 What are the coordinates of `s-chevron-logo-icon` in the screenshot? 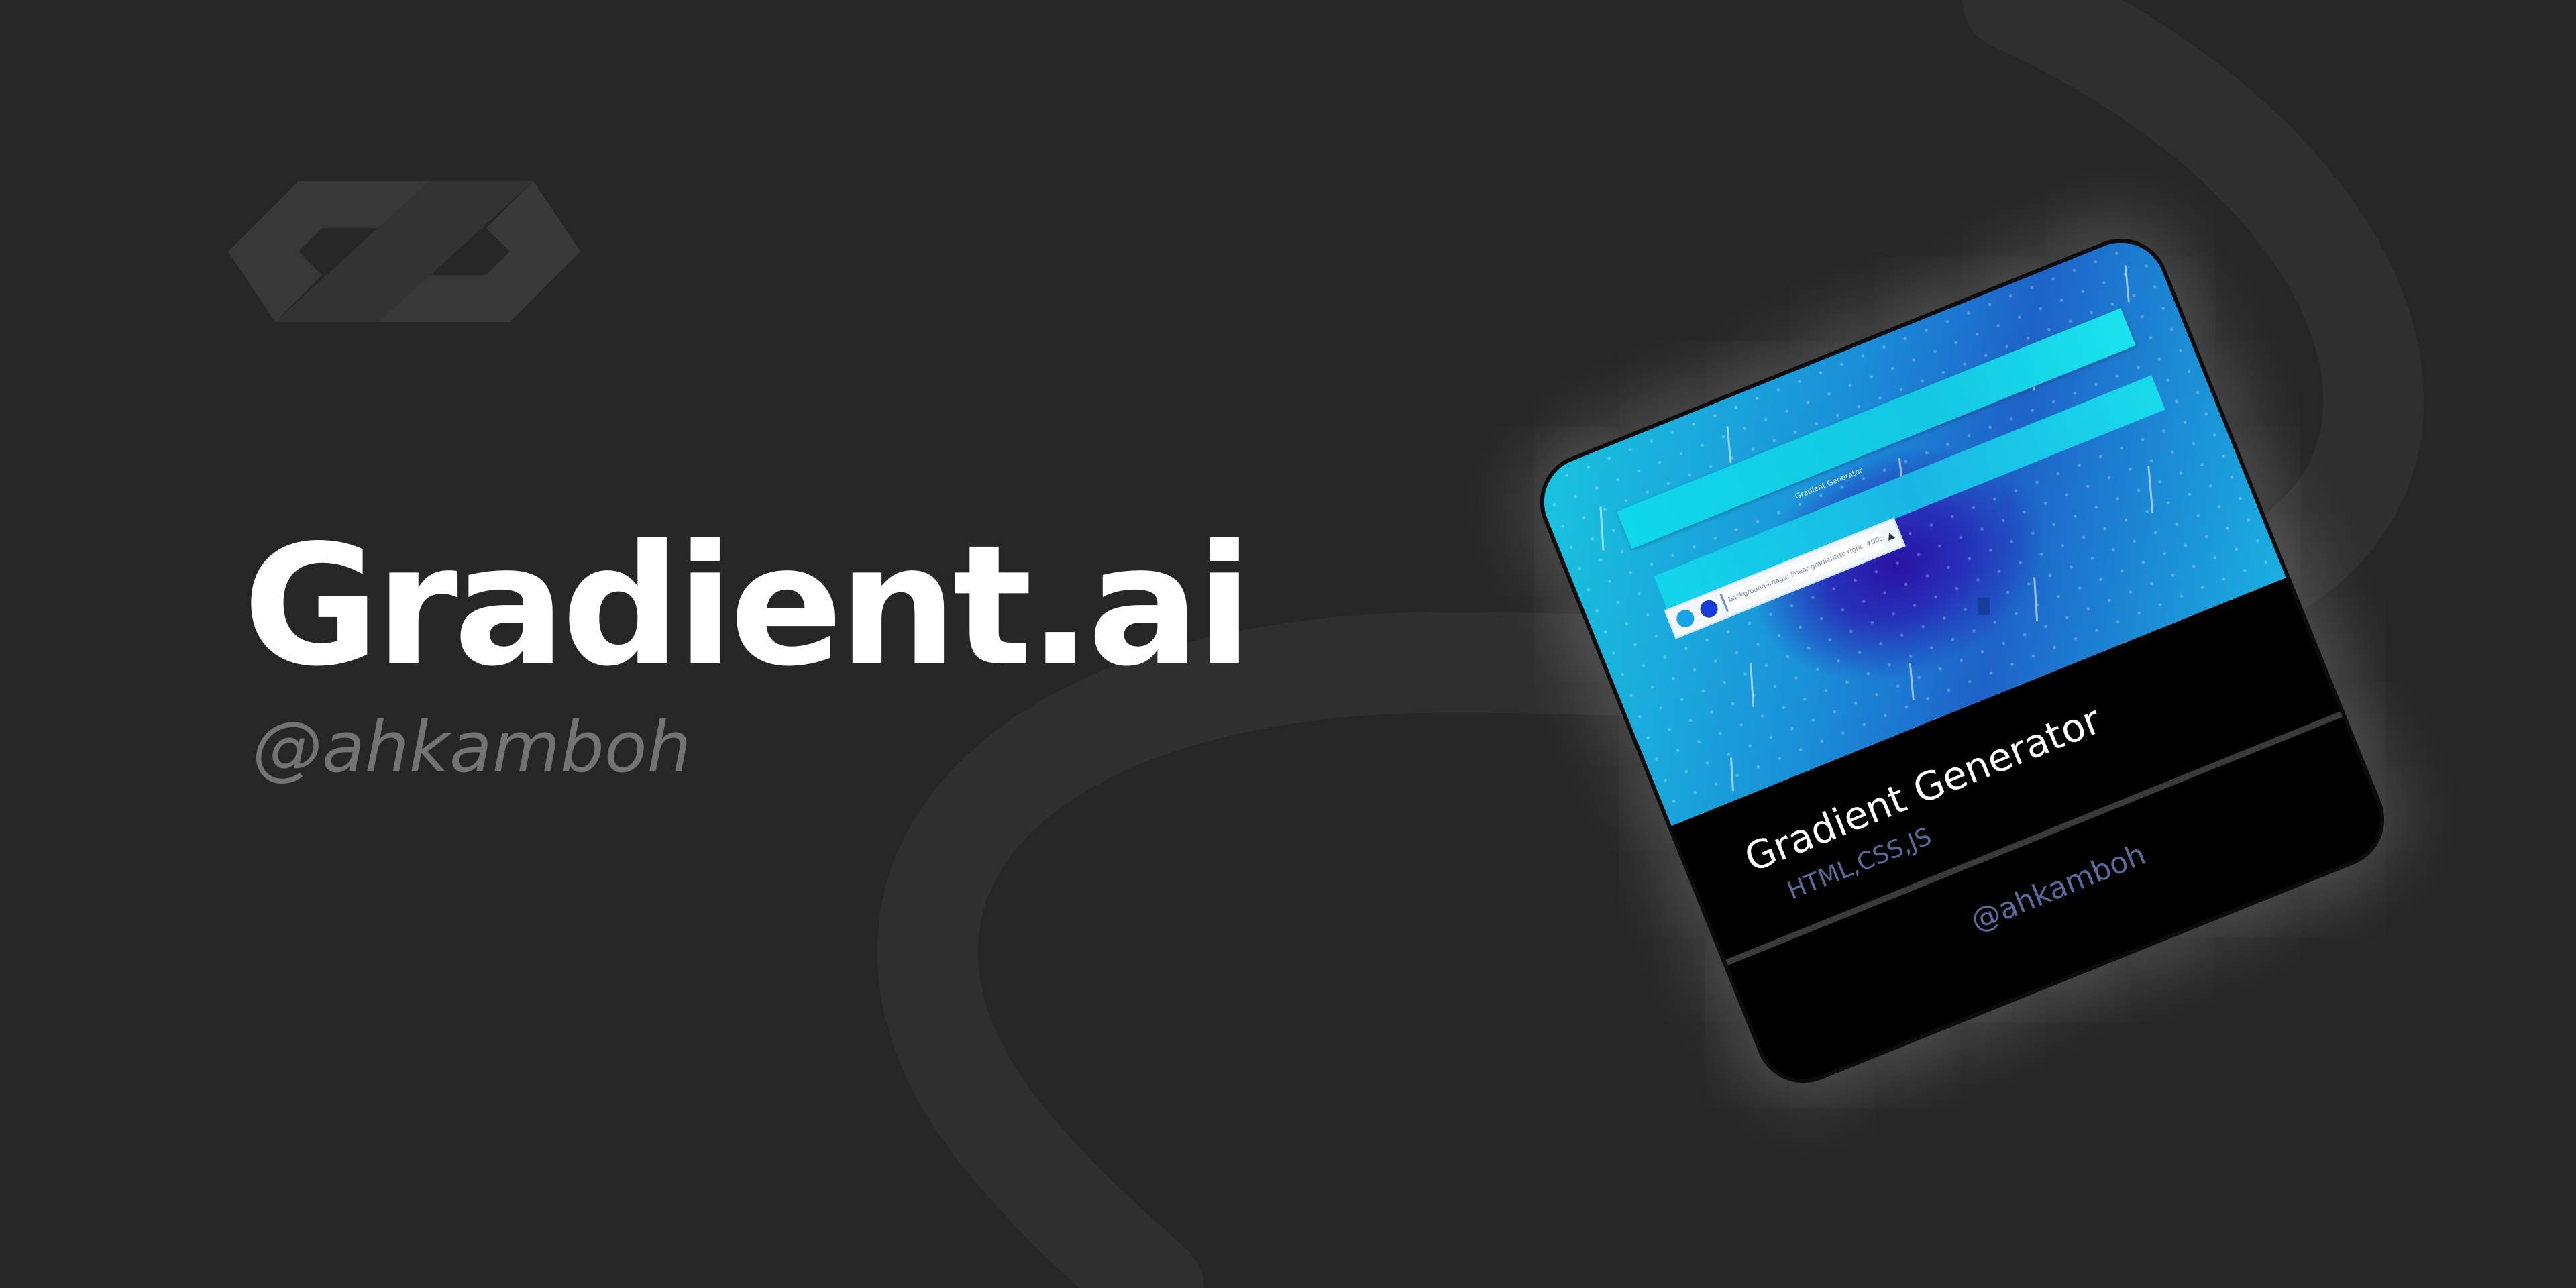 It's located at (404, 251).